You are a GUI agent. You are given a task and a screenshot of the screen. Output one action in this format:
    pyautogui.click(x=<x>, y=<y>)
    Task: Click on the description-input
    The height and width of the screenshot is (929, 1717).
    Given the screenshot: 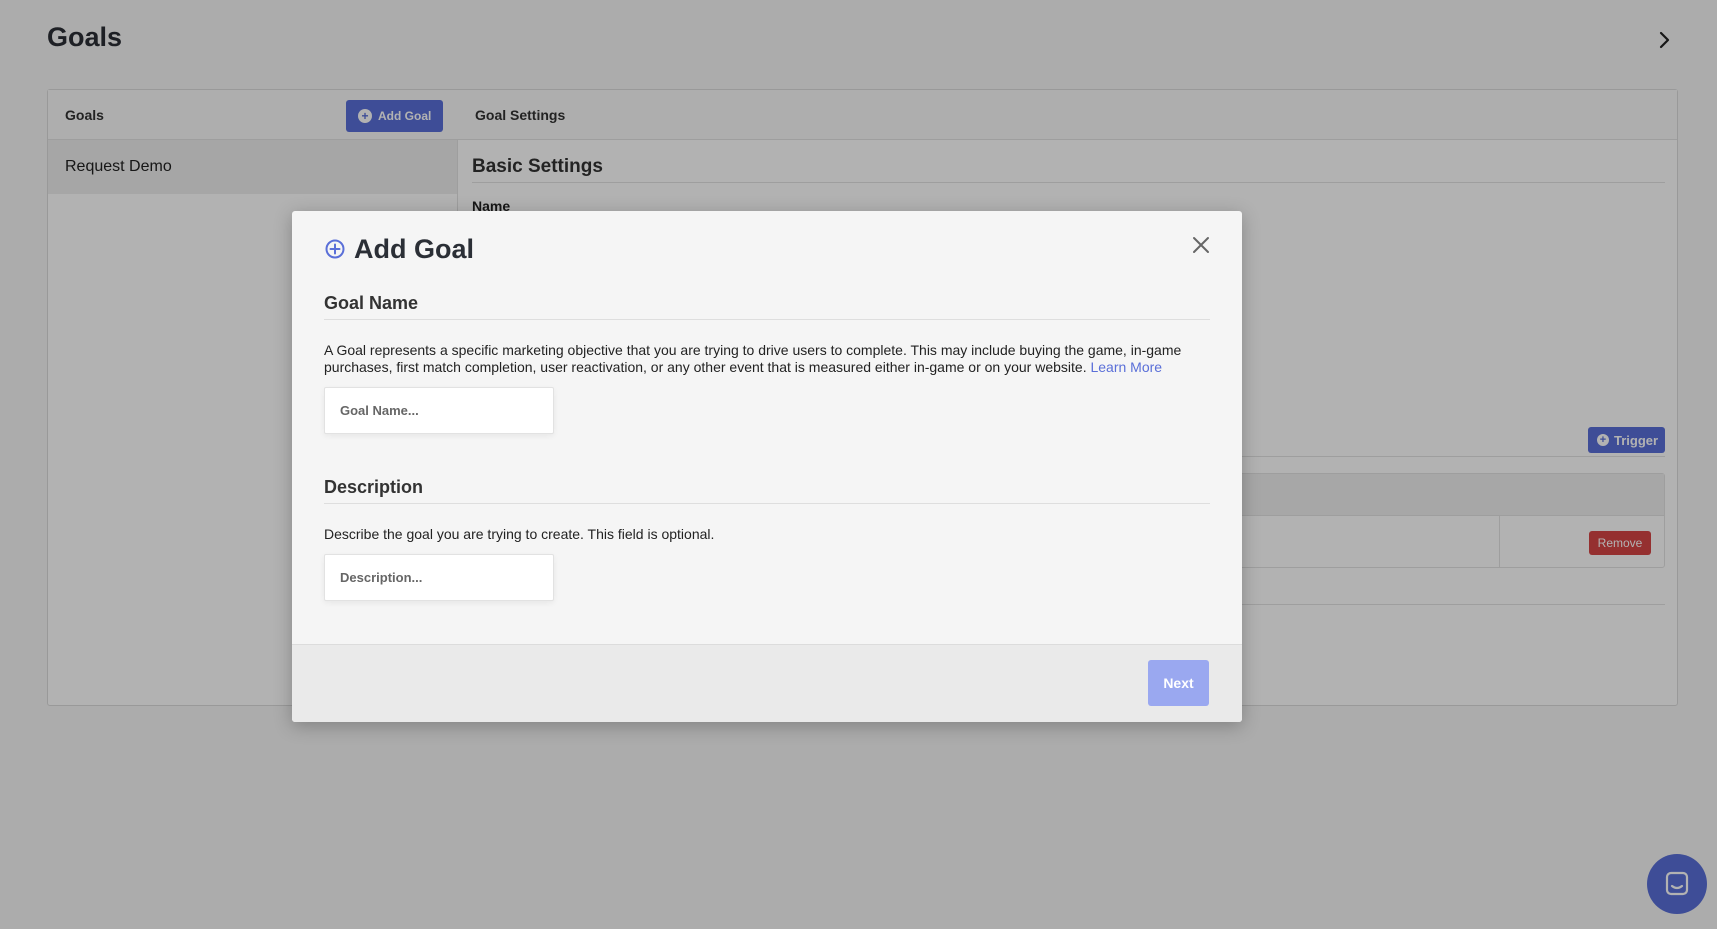 What is the action you would take?
    pyautogui.click(x=439, y=577)
    